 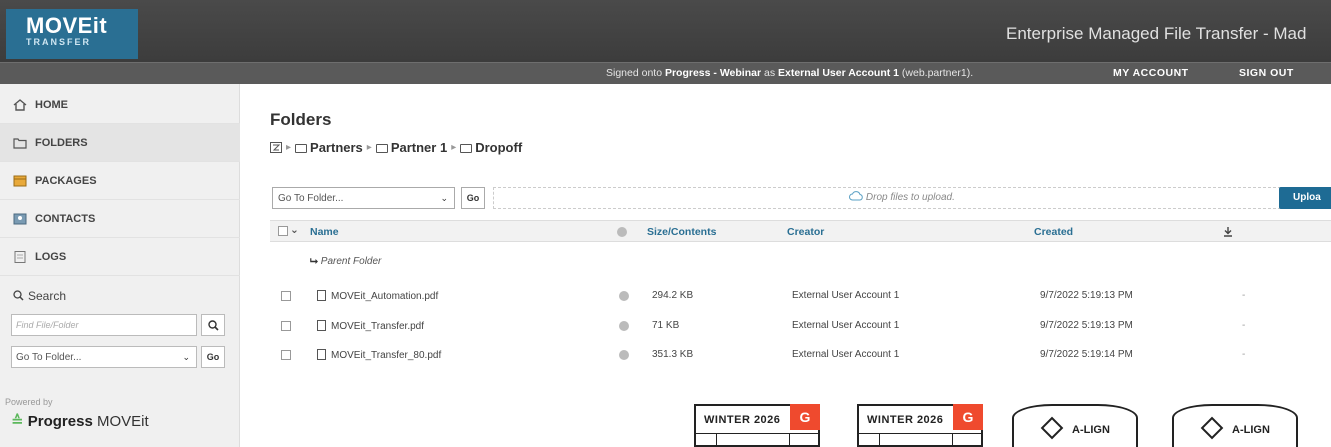 What do you see at coordinates (20, 218) in the screenshot?
I see `contacts-icon` at bounding box center [20, 218].